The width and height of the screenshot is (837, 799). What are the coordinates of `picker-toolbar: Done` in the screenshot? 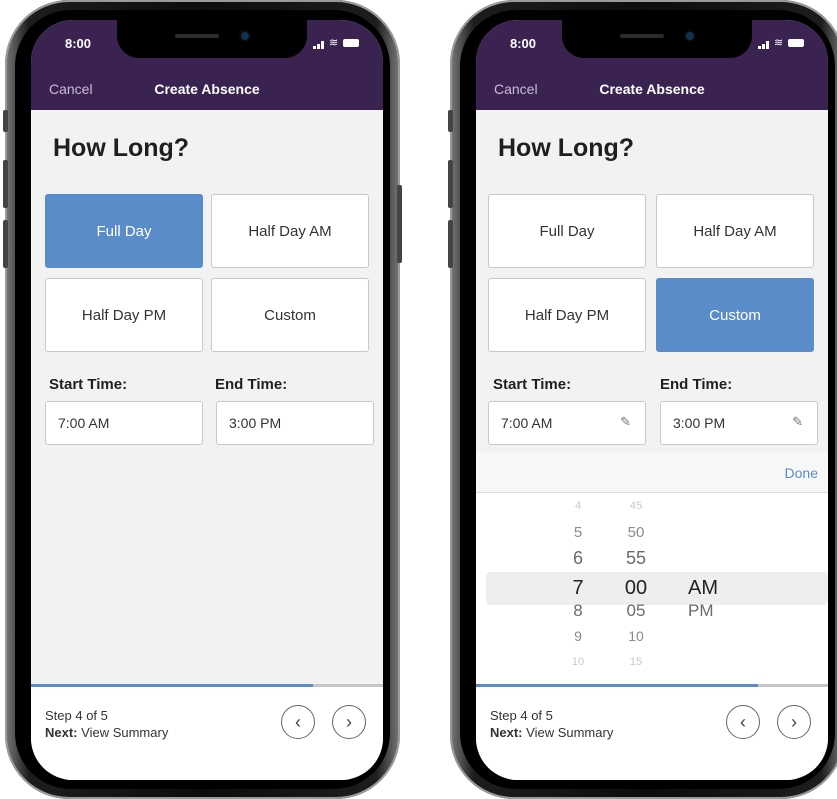 It's located at (652, 472).